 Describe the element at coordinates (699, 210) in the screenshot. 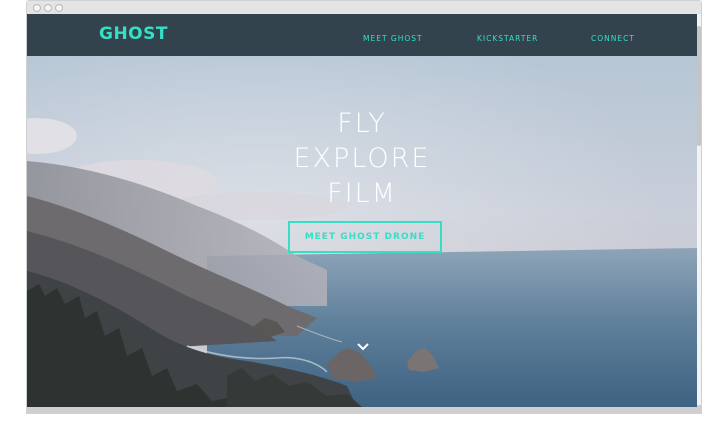

I see `page-scrollbar` at that location.